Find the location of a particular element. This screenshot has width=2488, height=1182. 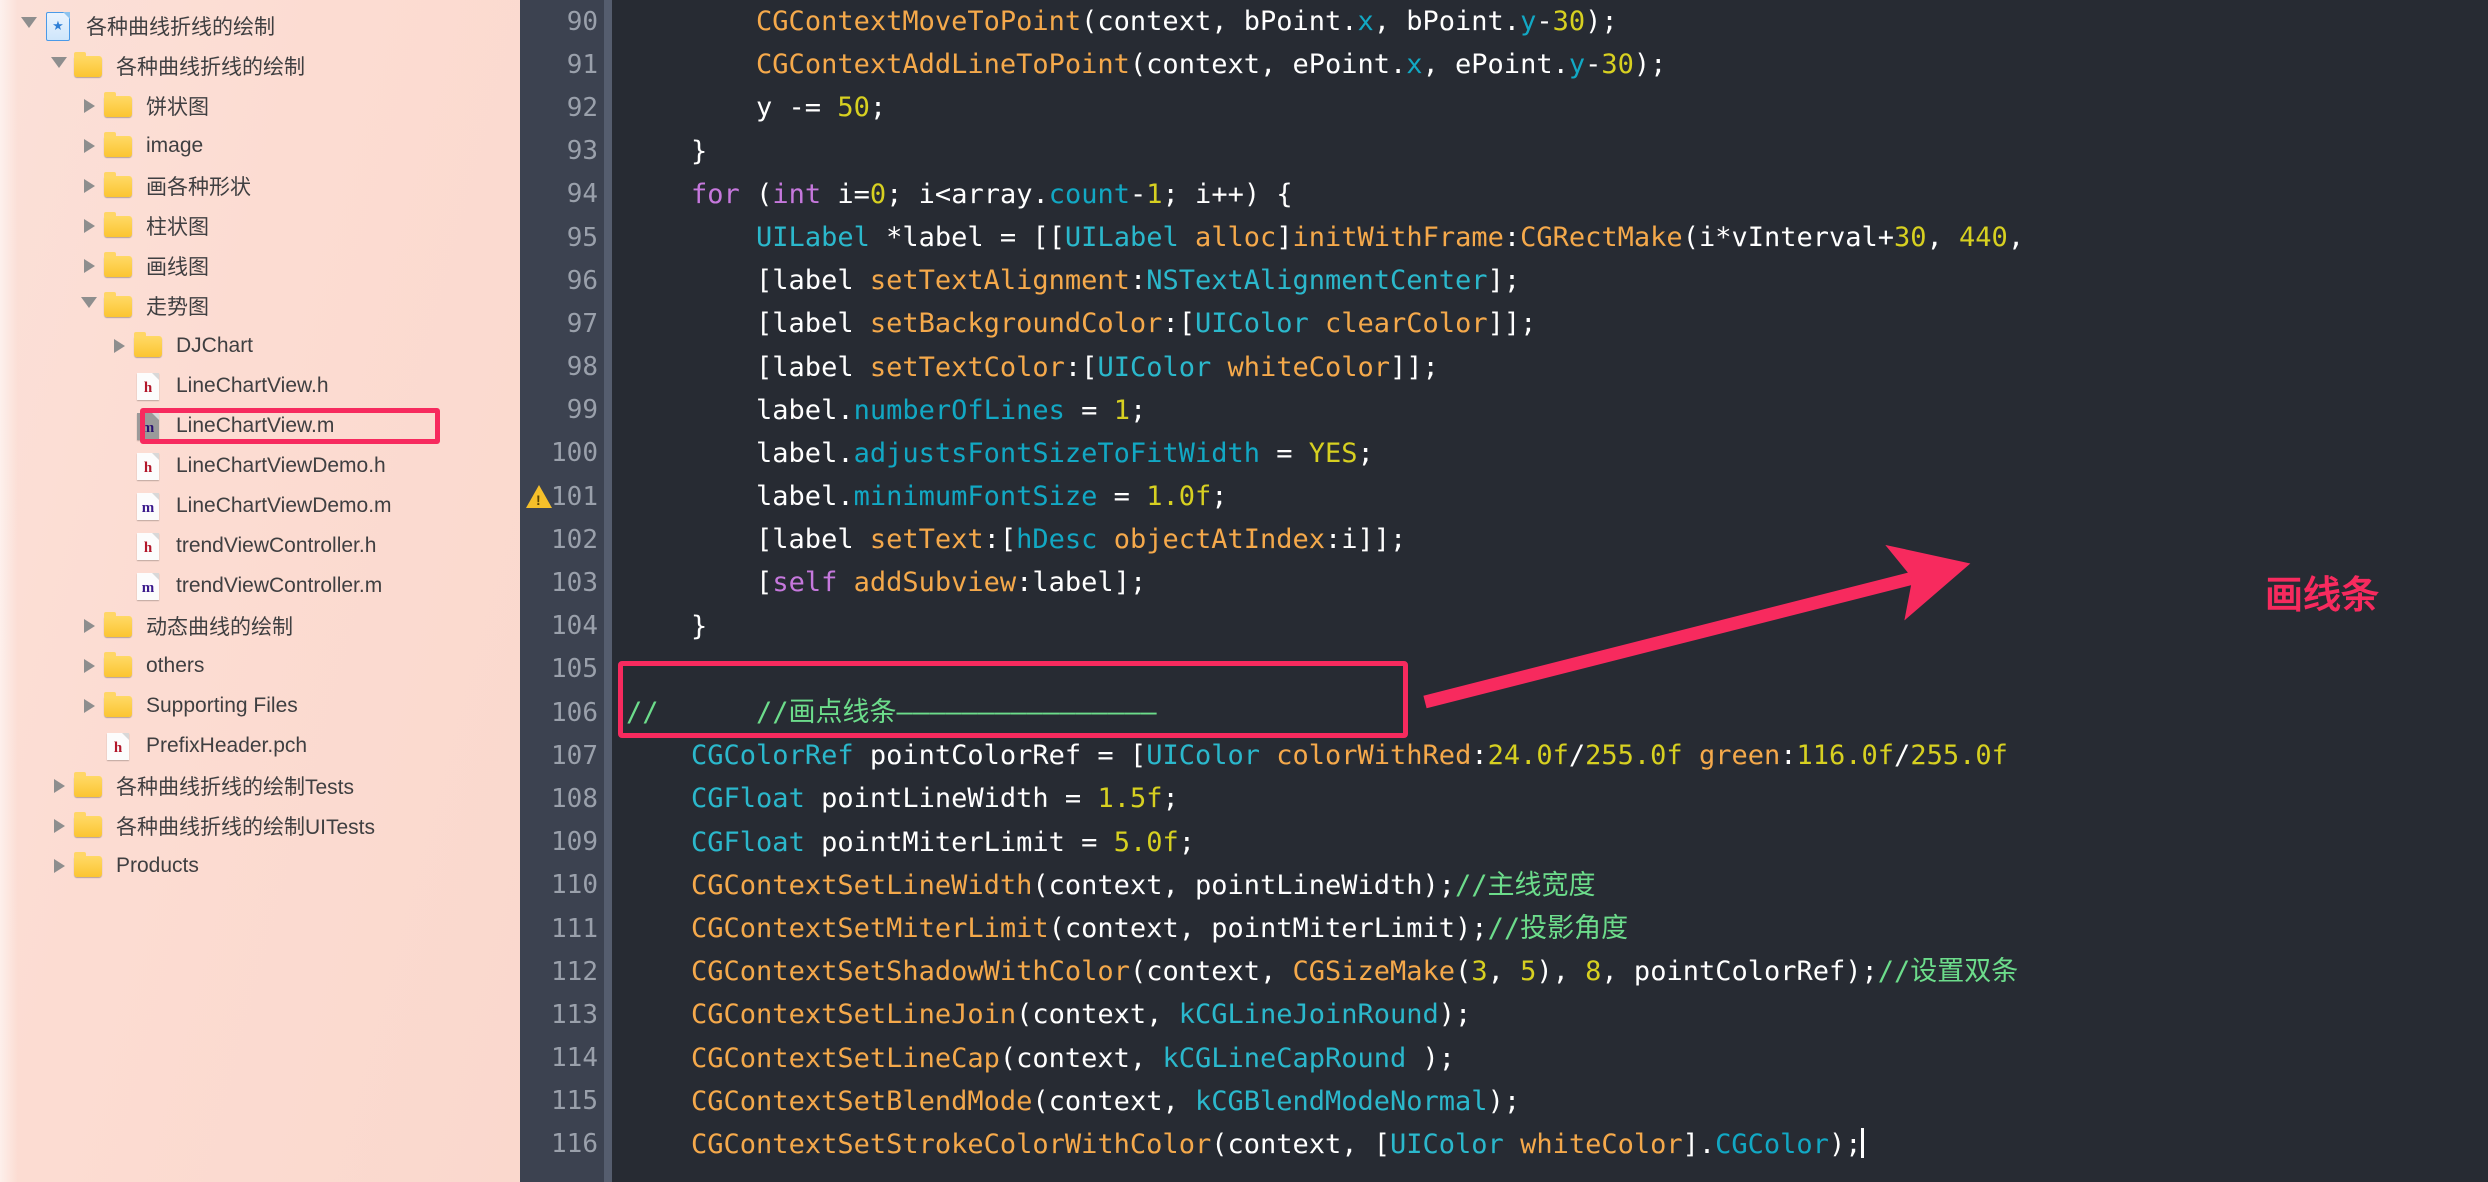

navigator-row: 各种曲线折线的绘制 is located at coordinates (260, 66).